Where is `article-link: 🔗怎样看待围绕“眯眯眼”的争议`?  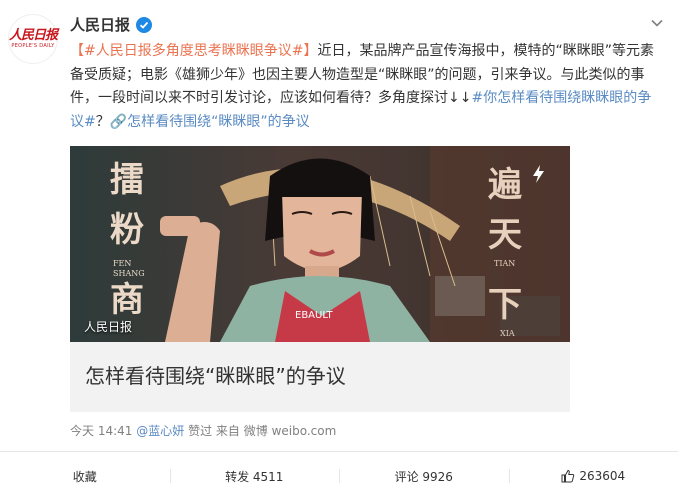 article-link: 🔗怎样看待围绕“眯眯眼”的争议 is located at coordinates (210, 122).